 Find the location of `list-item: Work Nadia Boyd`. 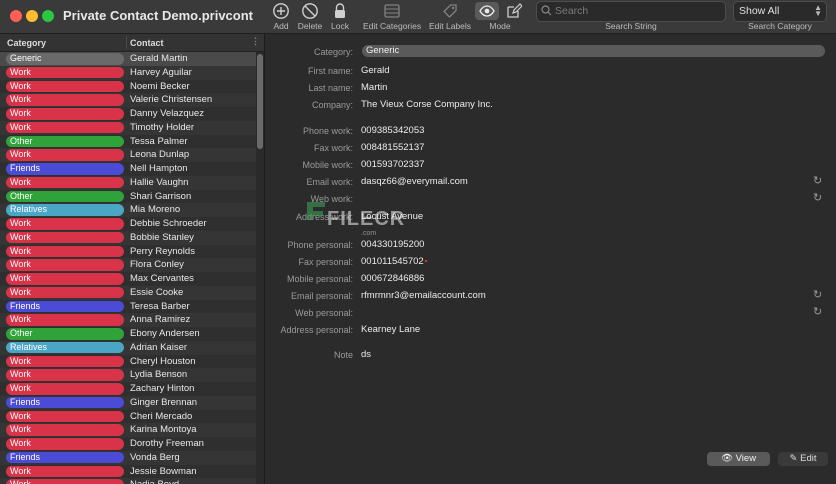

list-item: Work Nadia Boyd is located at coordinates (128, 481).